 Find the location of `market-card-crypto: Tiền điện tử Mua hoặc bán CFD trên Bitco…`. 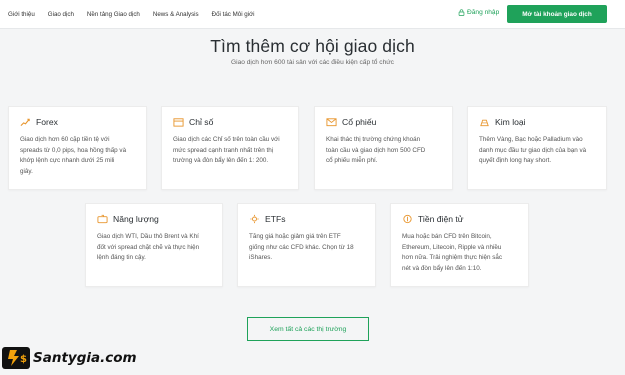

market-card-crypto: Tiền điện tử Mua hoặc bán CFD trên Bitco… is located at coordinates (459, 245).